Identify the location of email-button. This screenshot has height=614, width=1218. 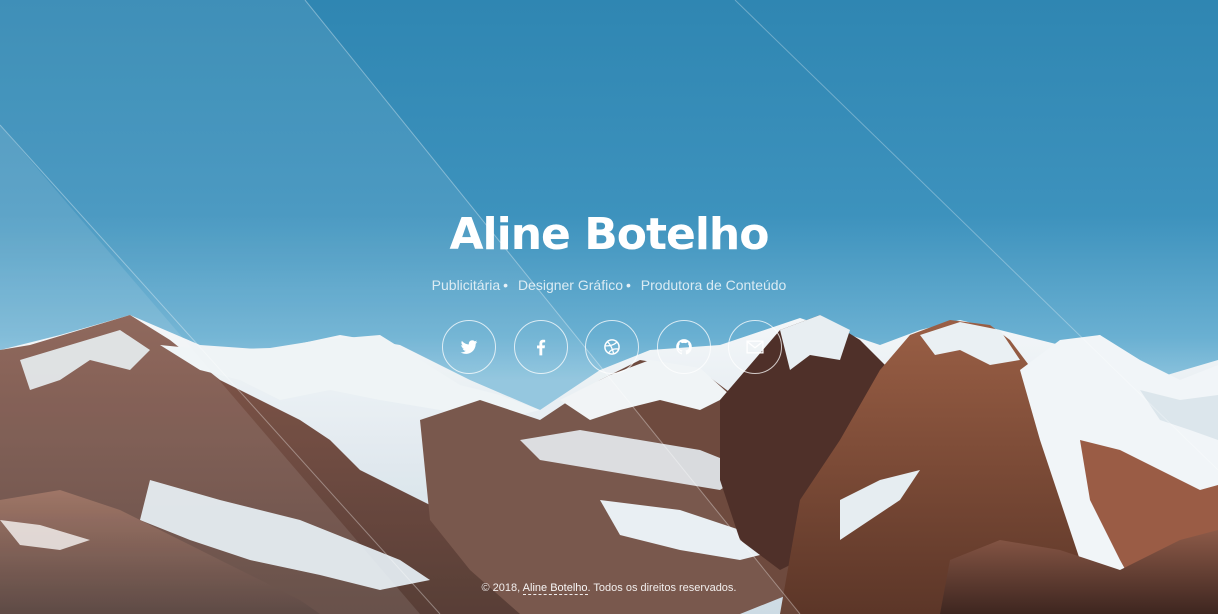
(755, 347).